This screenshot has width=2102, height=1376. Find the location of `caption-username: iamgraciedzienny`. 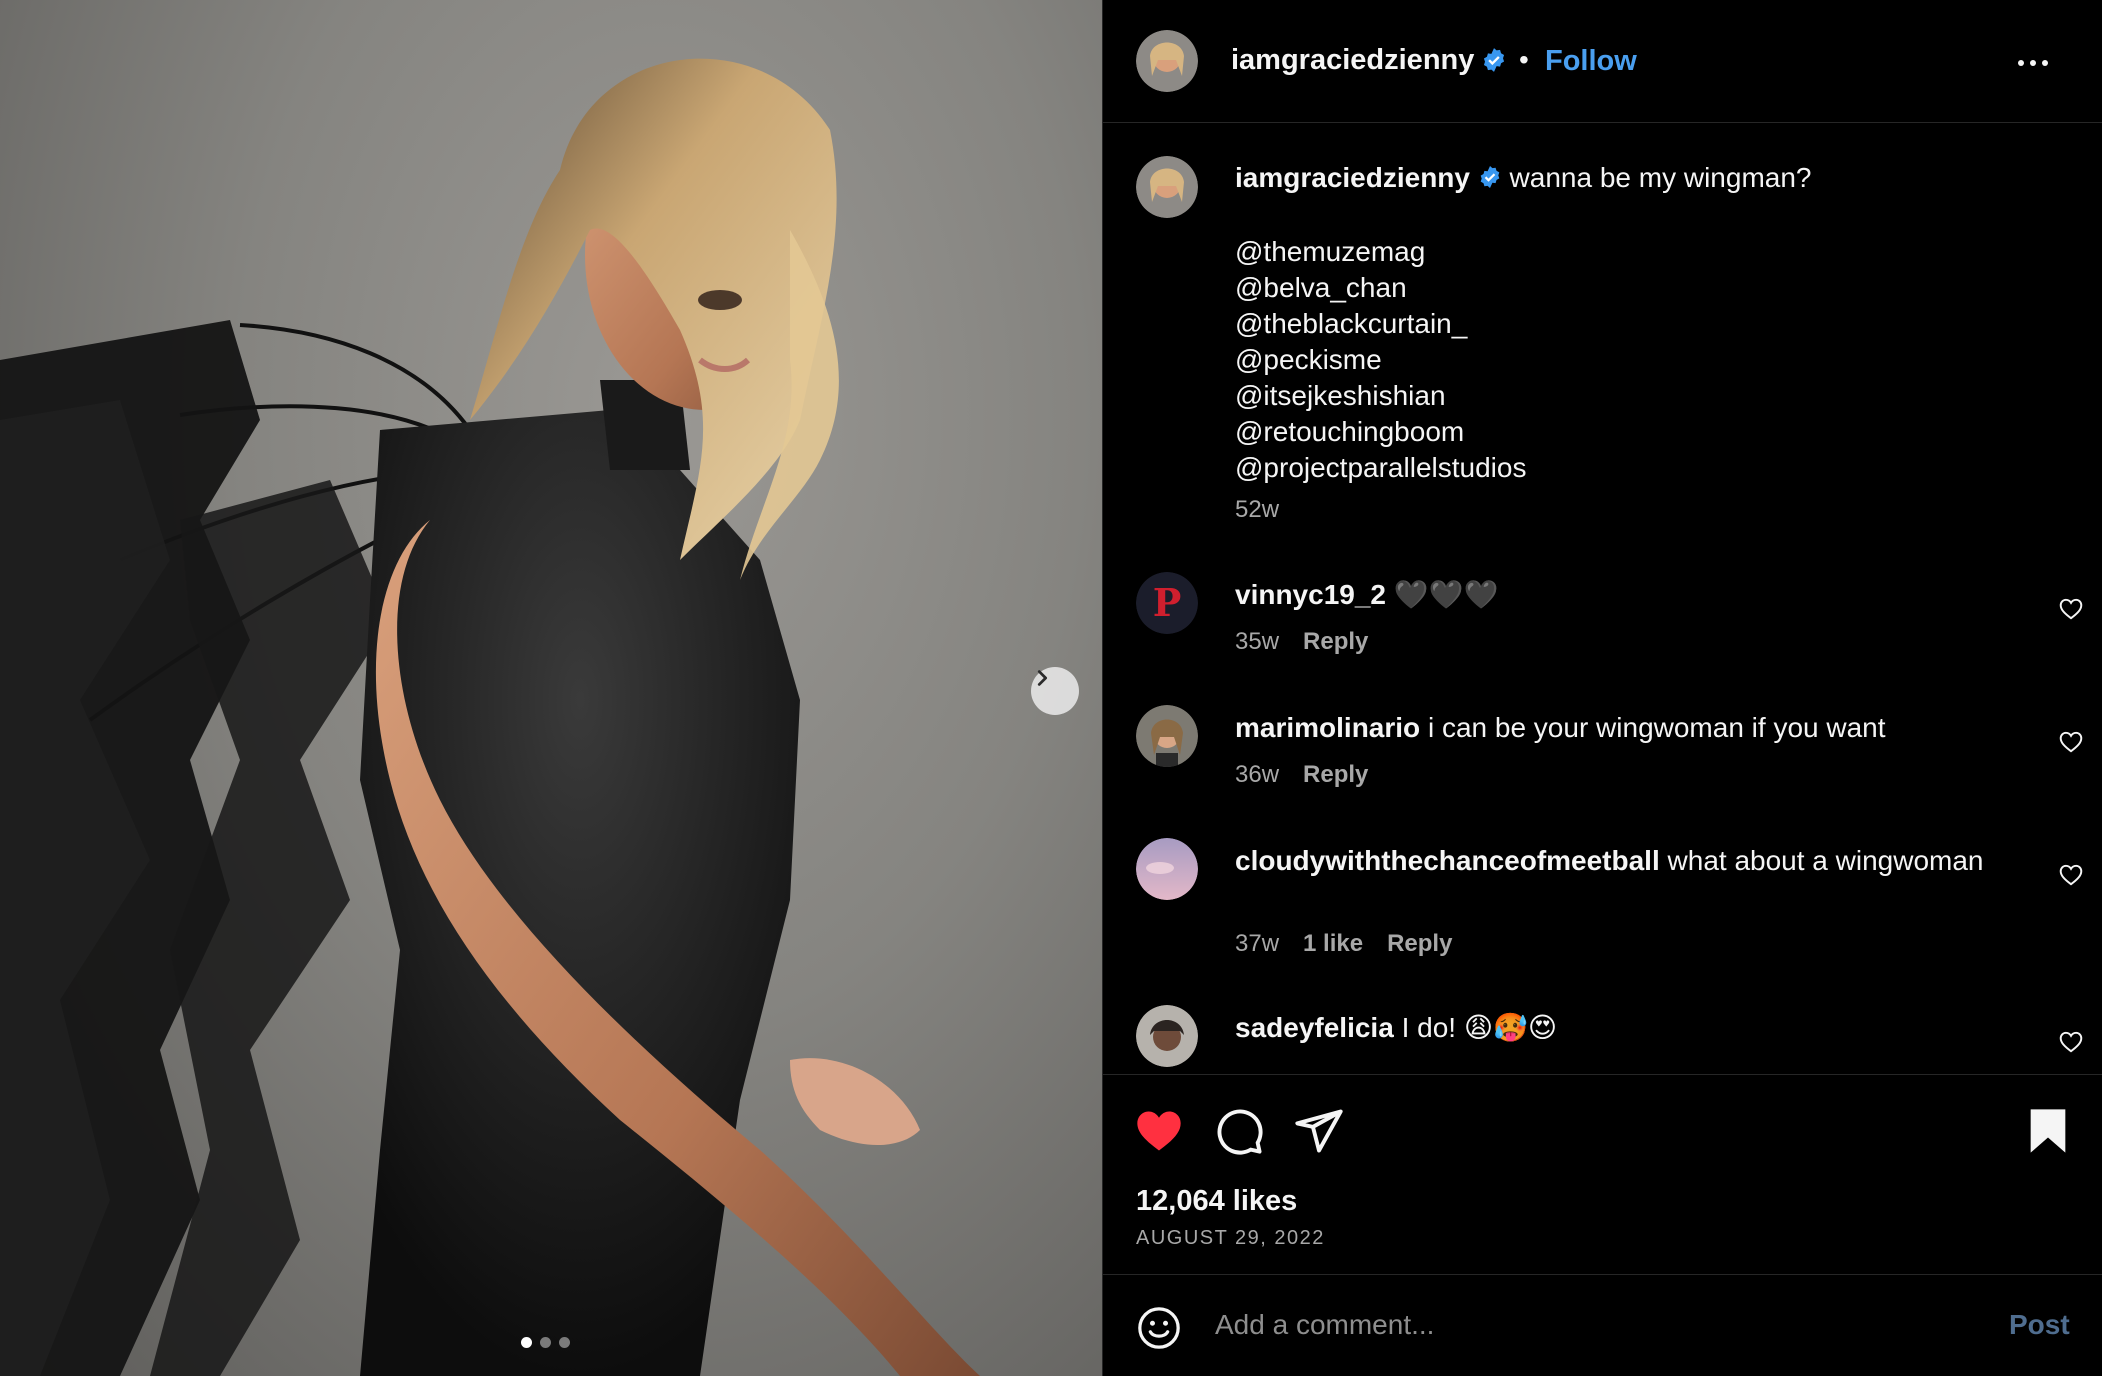

caption-username: iamgraciedzienny is located at coordinates (1352, 177).